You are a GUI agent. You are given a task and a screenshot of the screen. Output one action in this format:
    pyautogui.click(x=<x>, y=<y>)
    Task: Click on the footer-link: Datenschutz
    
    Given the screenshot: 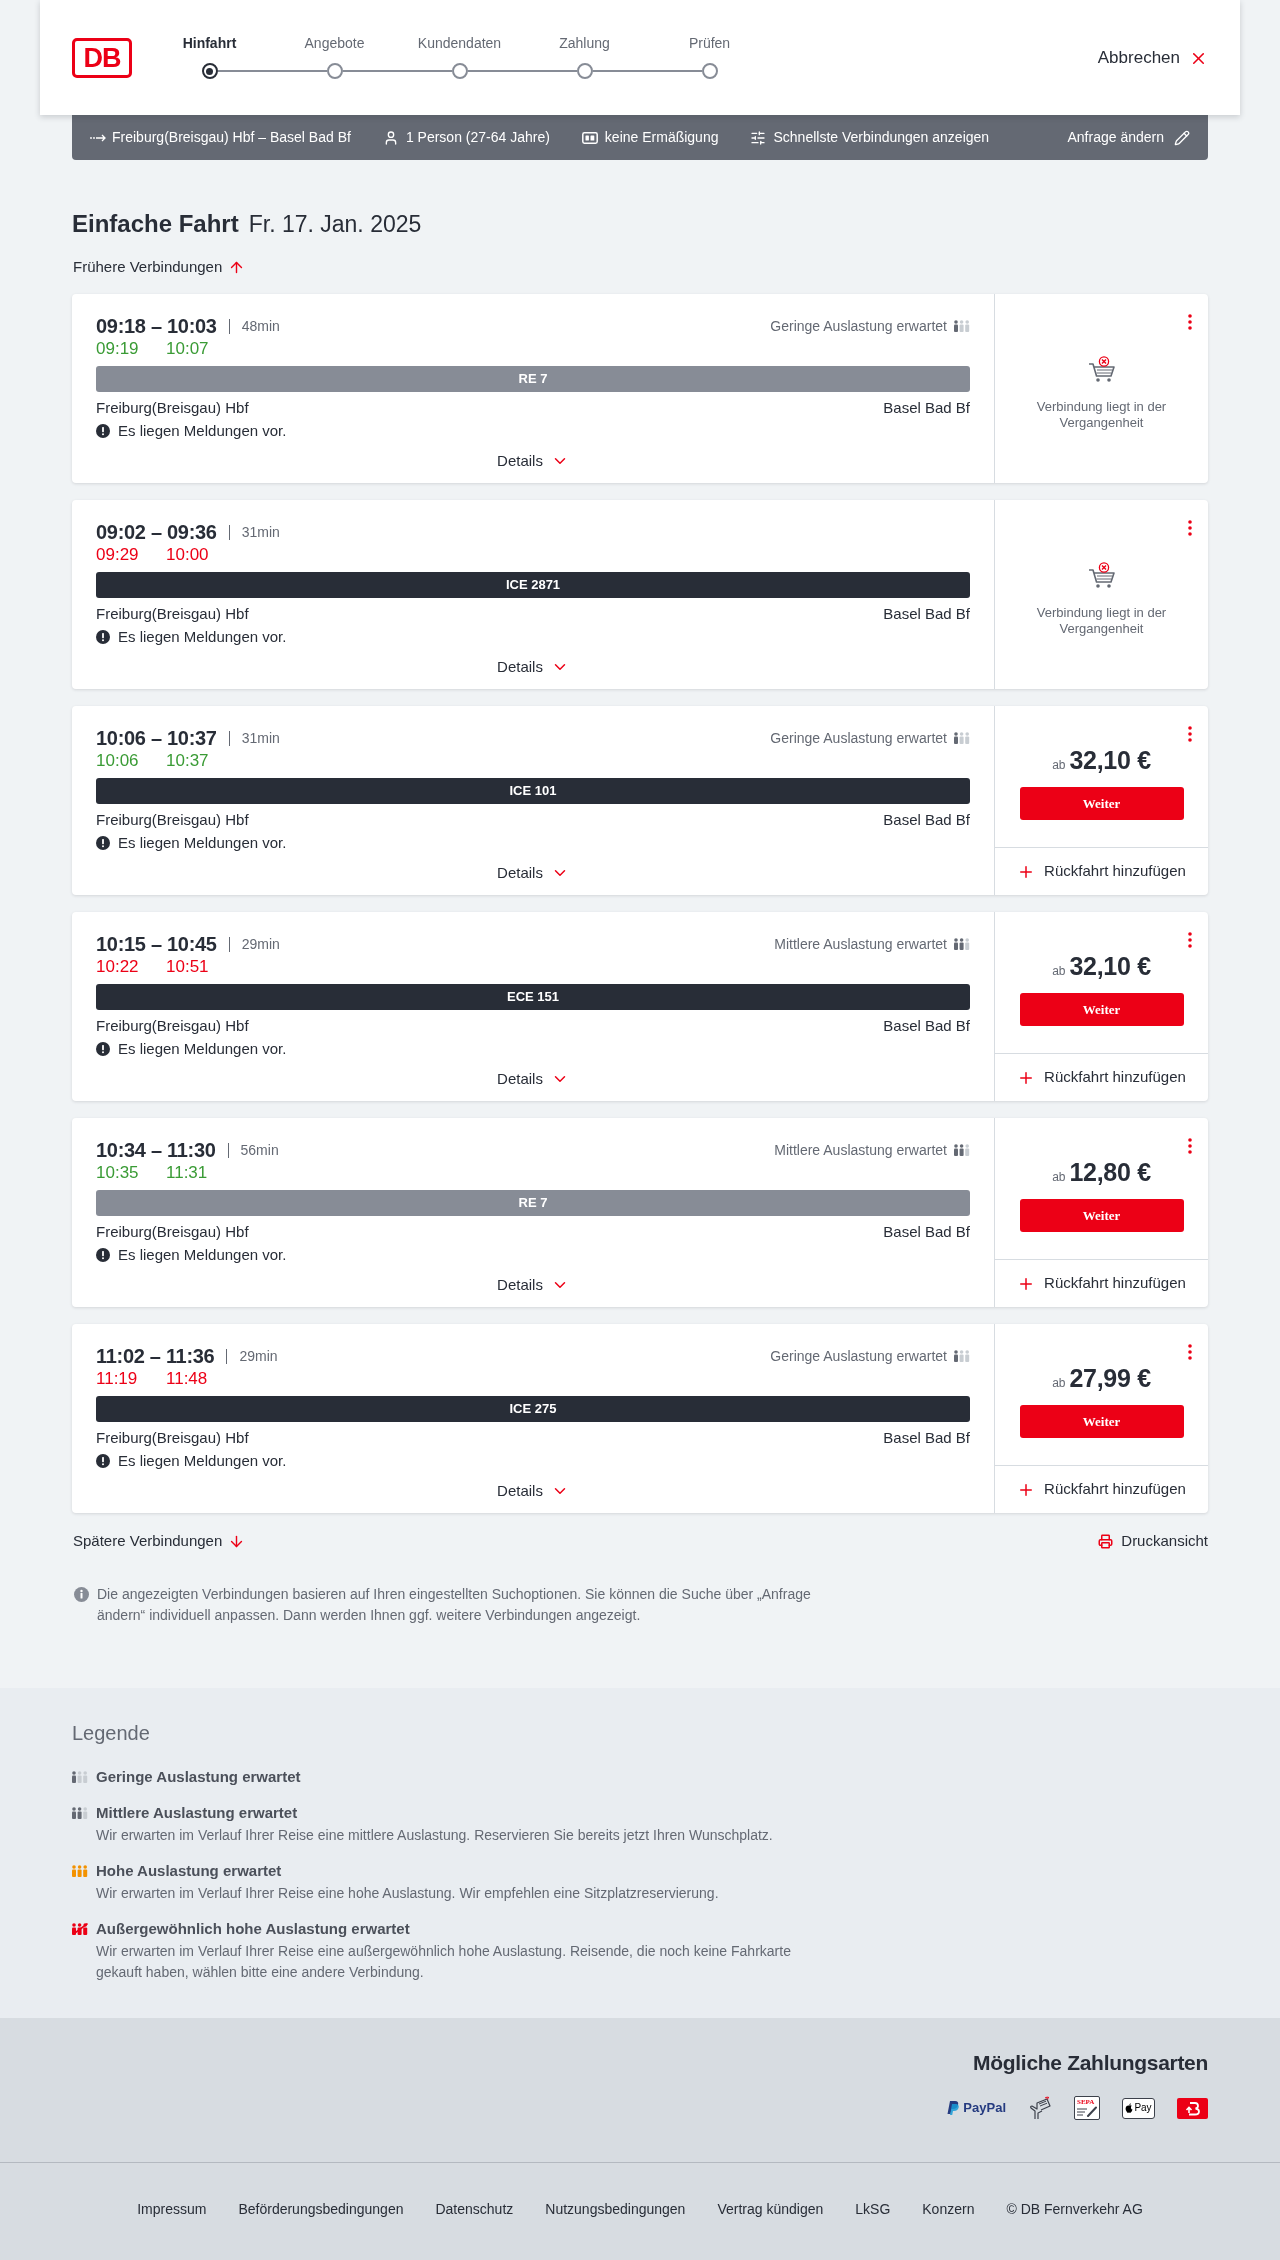 What is the action you would take?
    pyautogui.click(x=474, y=2209)
    